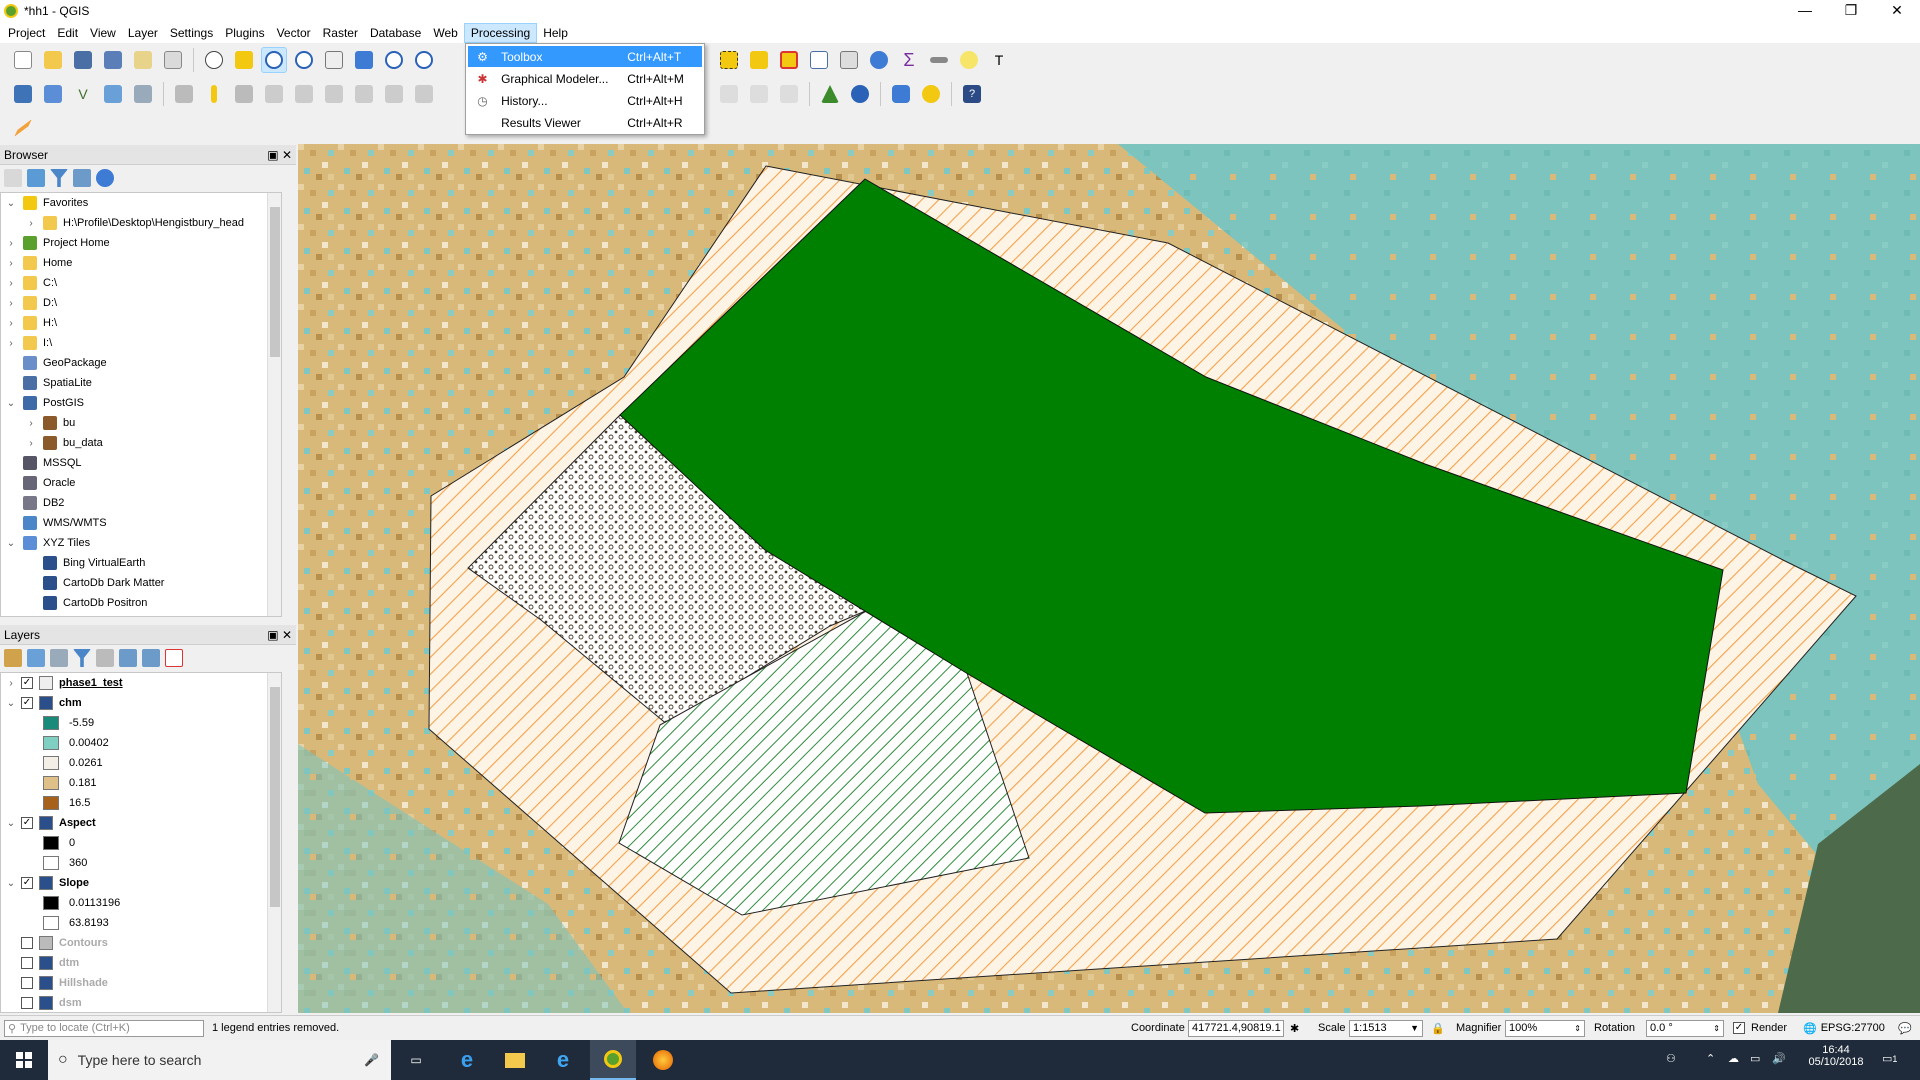 The image size is (1920, 1080). Describe the element at coordinates (134, 223) in the screenshot. I see `browser-item: › H:\Profile\Desktop\Hengistbury_head` at that location.